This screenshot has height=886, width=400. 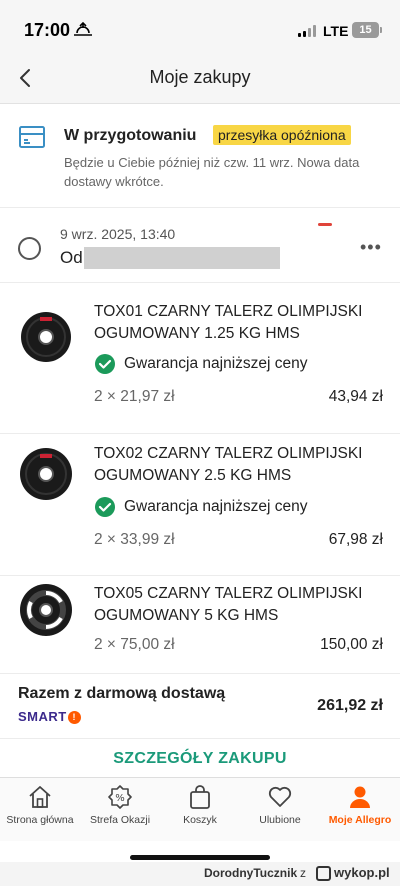 What do you see at coordinates (282, 135) in the screenshot?
I see `delay-badge: przesyłka opóźniona` at bounding box center [282, 135].